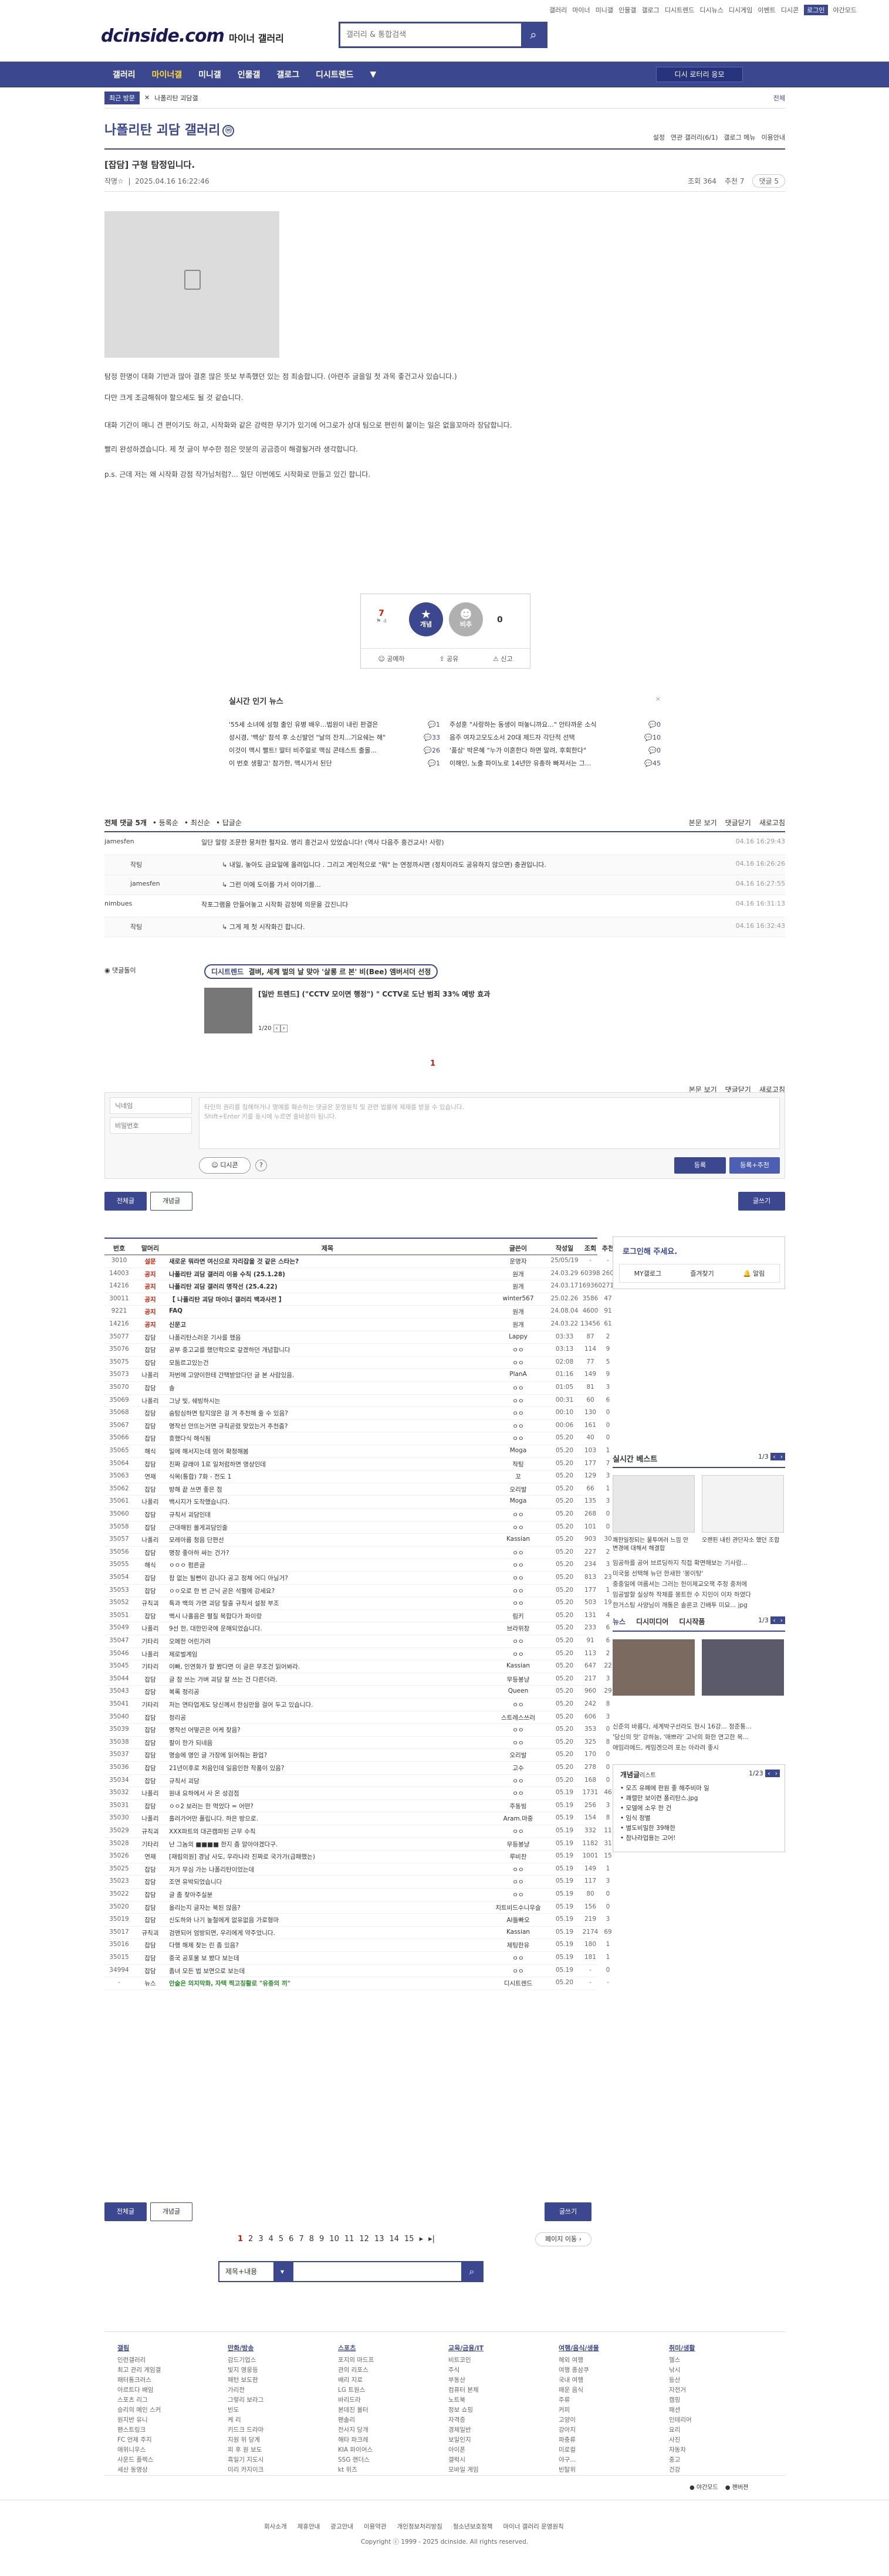 The width and height of the screenshot is (889, 2576). Describe the element at coordinates (301, 2239) in the screenshot. I see `page-link: 7` at that location.